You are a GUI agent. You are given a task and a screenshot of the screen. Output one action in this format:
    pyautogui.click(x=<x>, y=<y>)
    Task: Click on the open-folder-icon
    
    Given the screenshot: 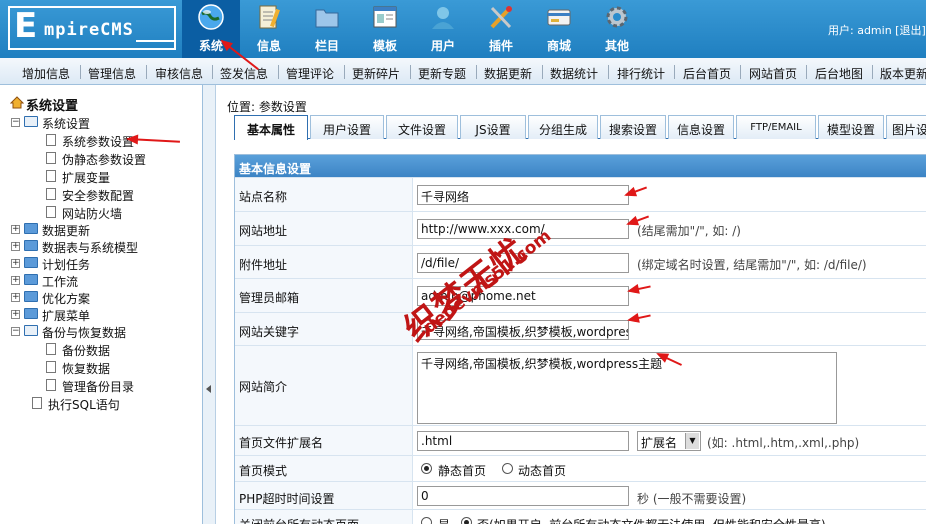 What is the action you would take?
    pyautogui.click(x=31, y=121)
    